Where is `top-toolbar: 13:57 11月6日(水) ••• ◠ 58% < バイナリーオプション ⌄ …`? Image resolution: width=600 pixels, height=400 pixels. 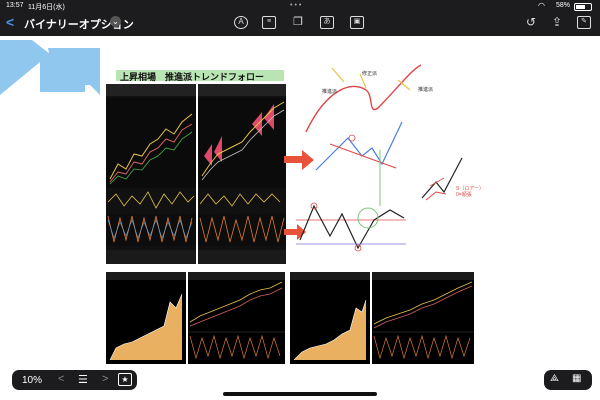 top-toolbar: 13:57 11月6日(水) ••• ◠ 58% < バイナリーオプション ⌄ … is located at coordinates (300, 18).